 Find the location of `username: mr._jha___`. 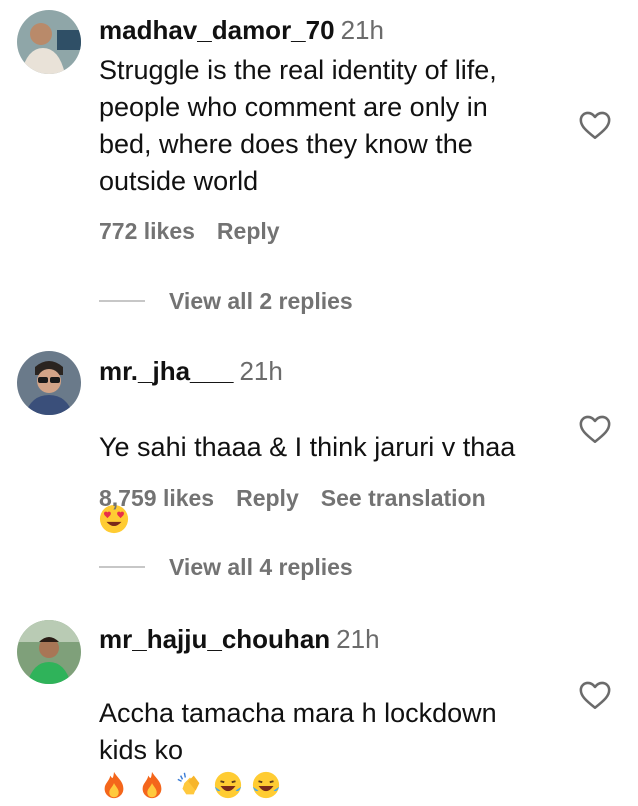

username: mr._jha___ is located at coordinates (166, 371).